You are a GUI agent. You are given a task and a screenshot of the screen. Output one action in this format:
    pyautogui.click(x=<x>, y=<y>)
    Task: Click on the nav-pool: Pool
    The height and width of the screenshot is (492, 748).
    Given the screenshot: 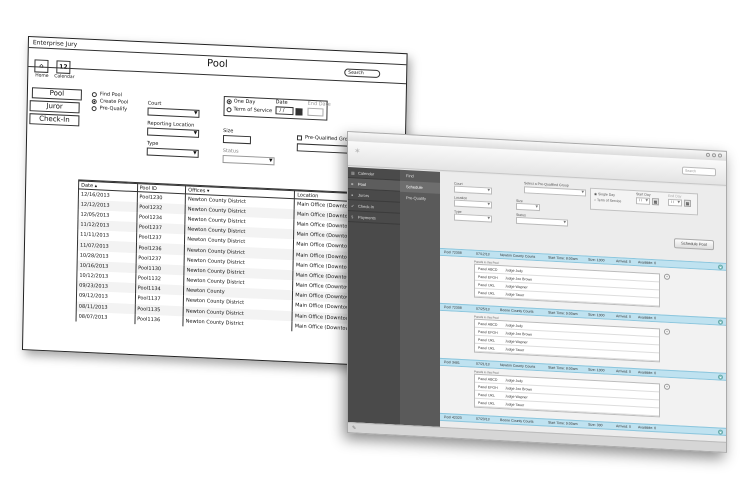 What is the action you would take?
    pyautogui.click(x=56, y=94)
    